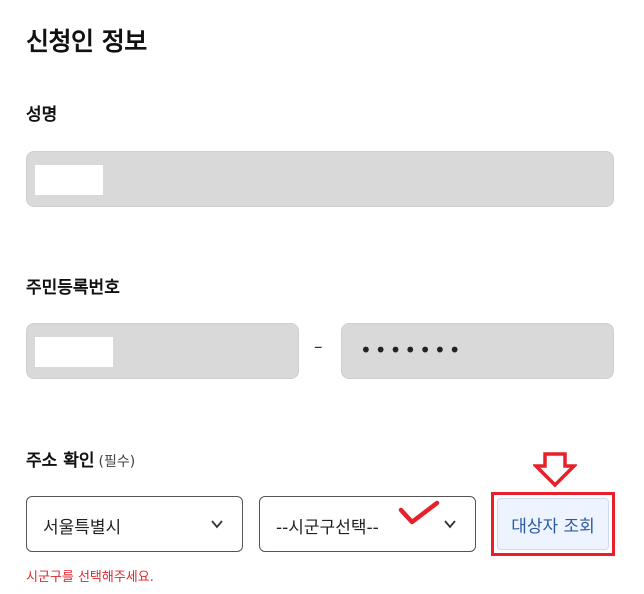 The height and width of the screenshot is (594, 644). I want to click on name-label: 성명, so click(42, 115).